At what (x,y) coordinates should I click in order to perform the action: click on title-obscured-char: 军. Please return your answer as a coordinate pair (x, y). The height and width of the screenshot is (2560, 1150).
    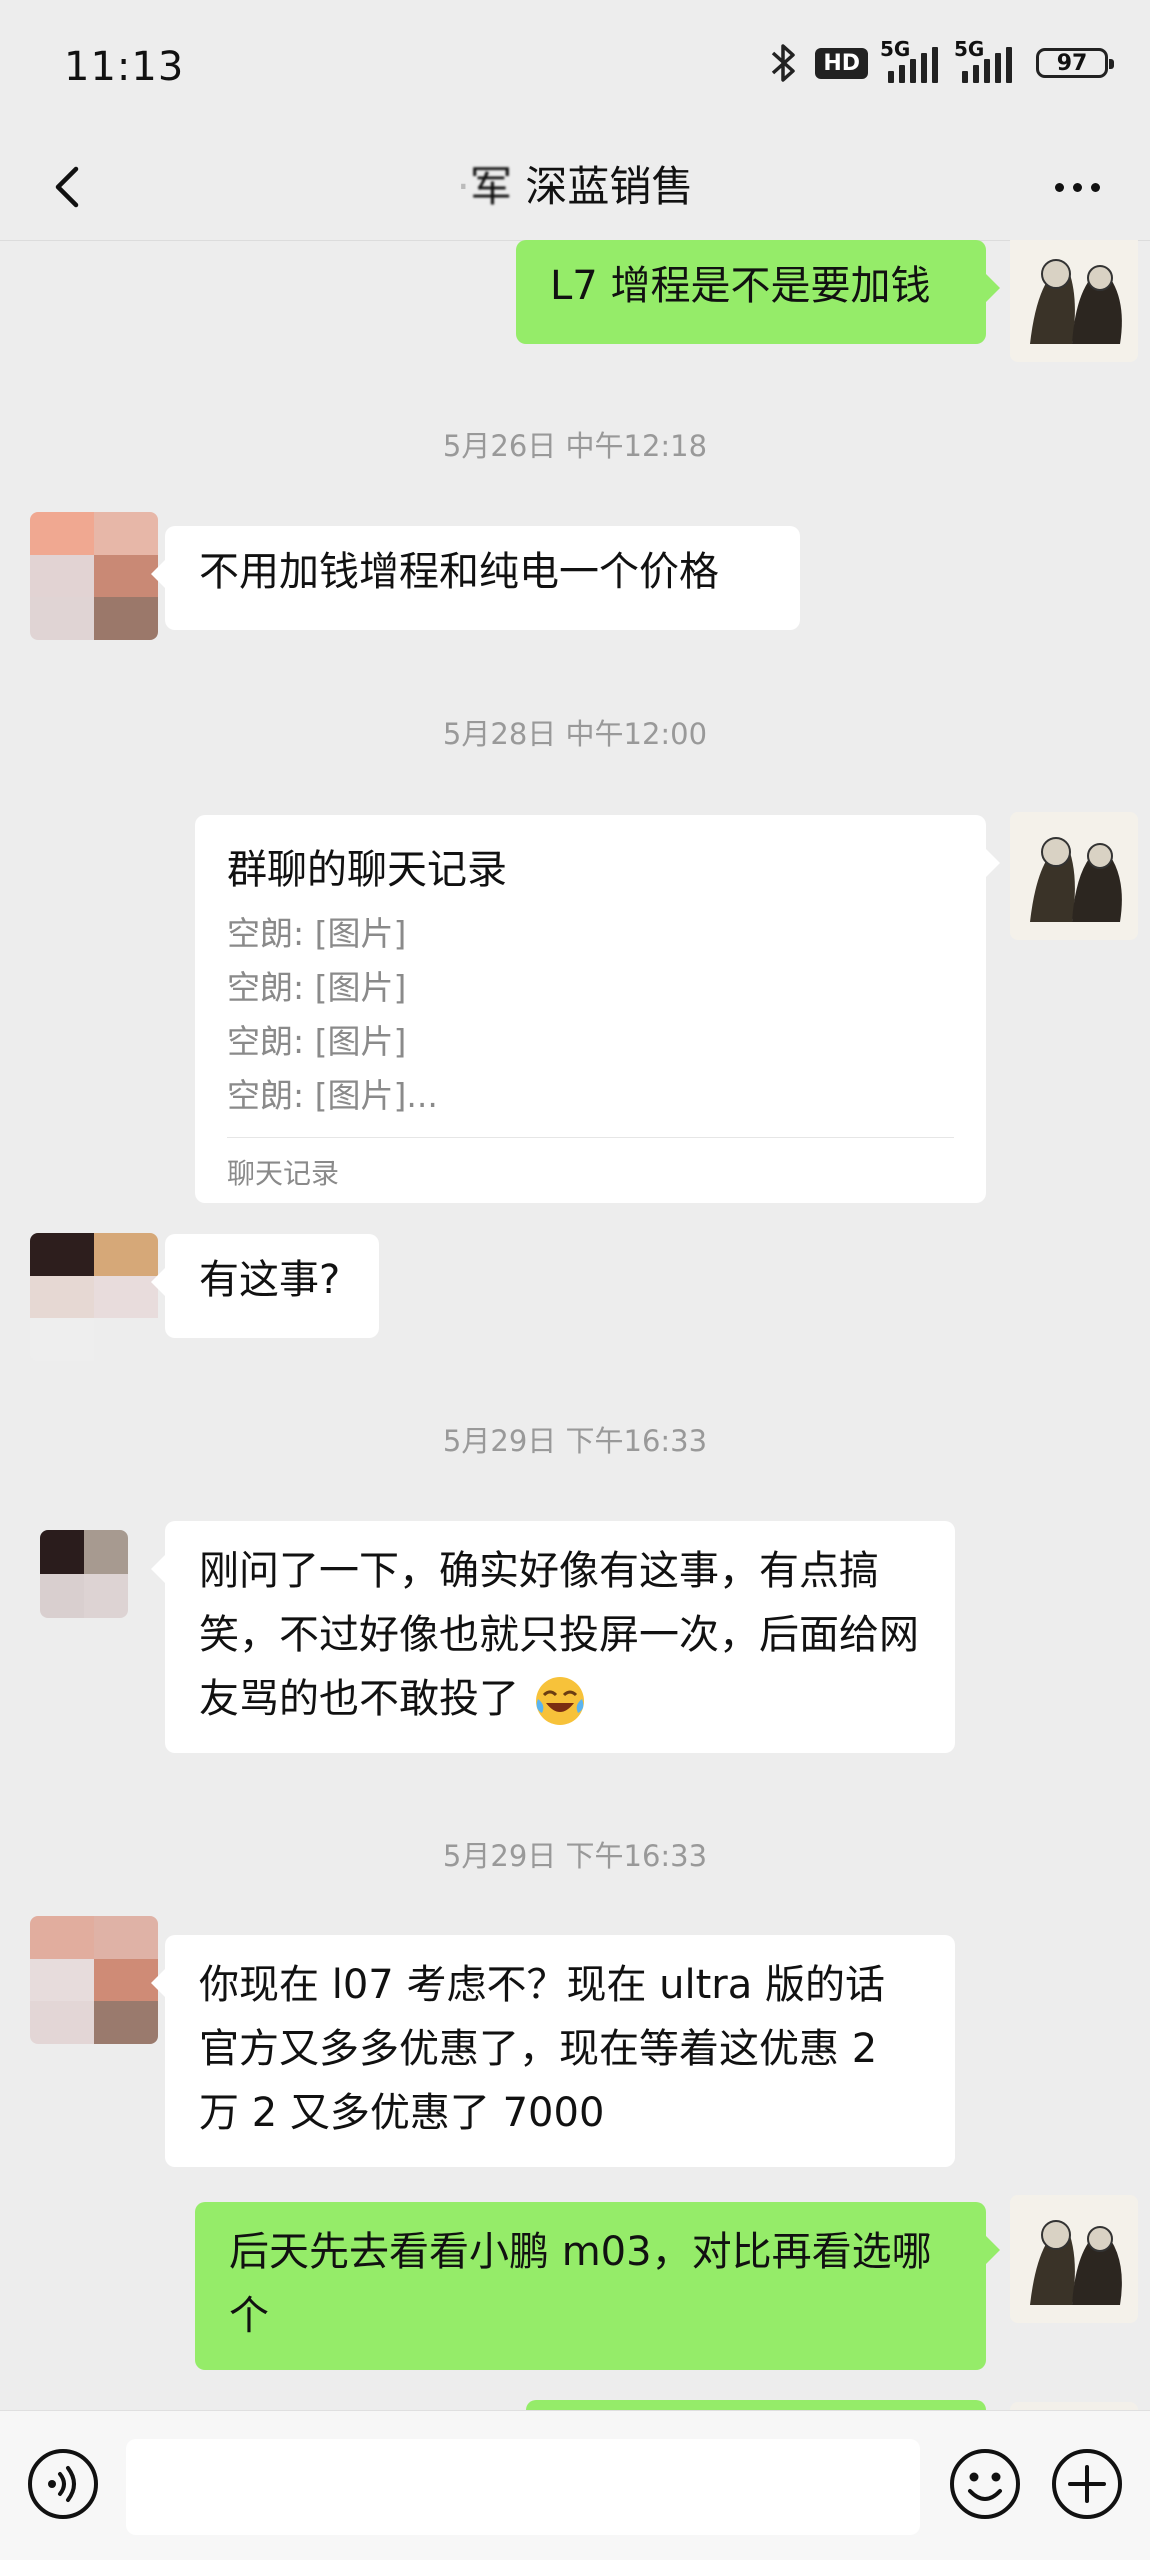
    Looking at the image, I should click on (490, 186).